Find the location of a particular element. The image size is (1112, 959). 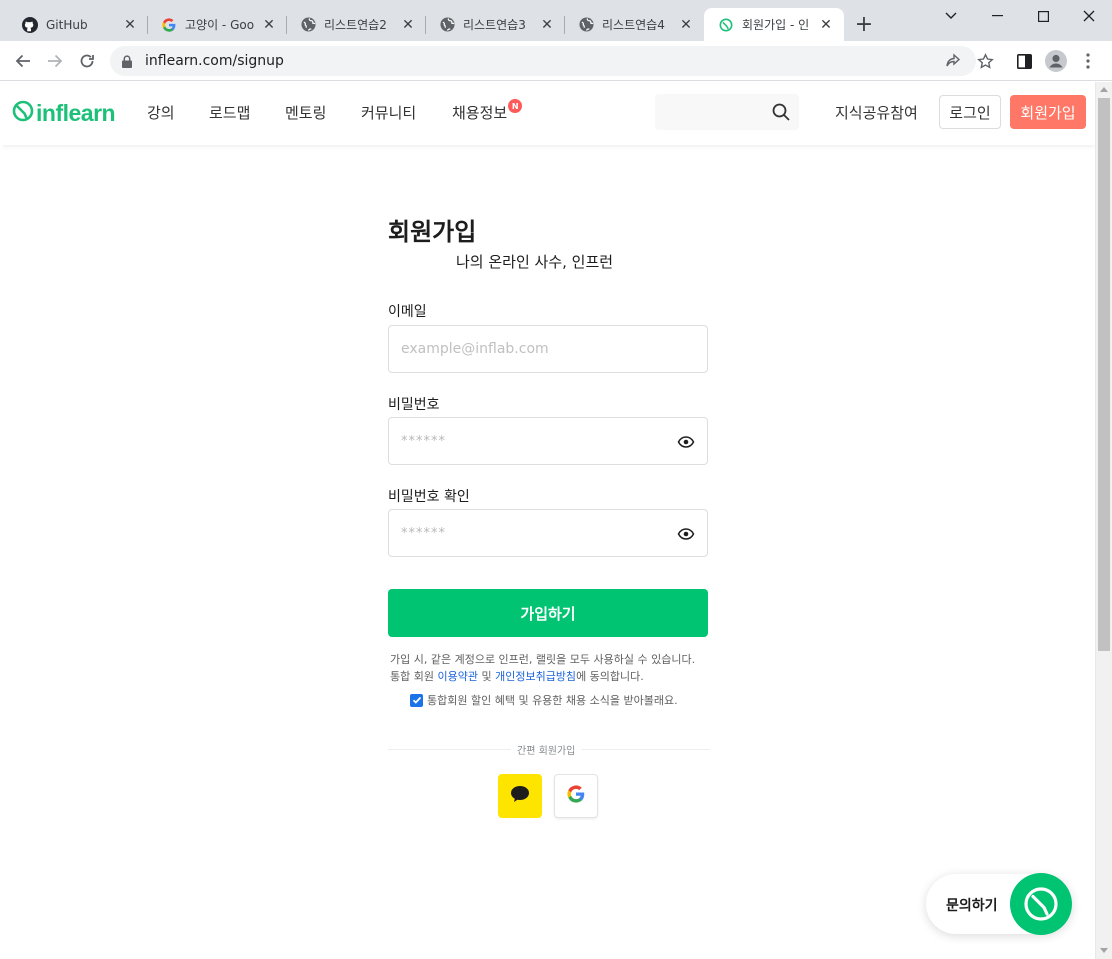

tab-list-practice-2: 리스트연습2 ✕ is located at coordinates (356, 24).